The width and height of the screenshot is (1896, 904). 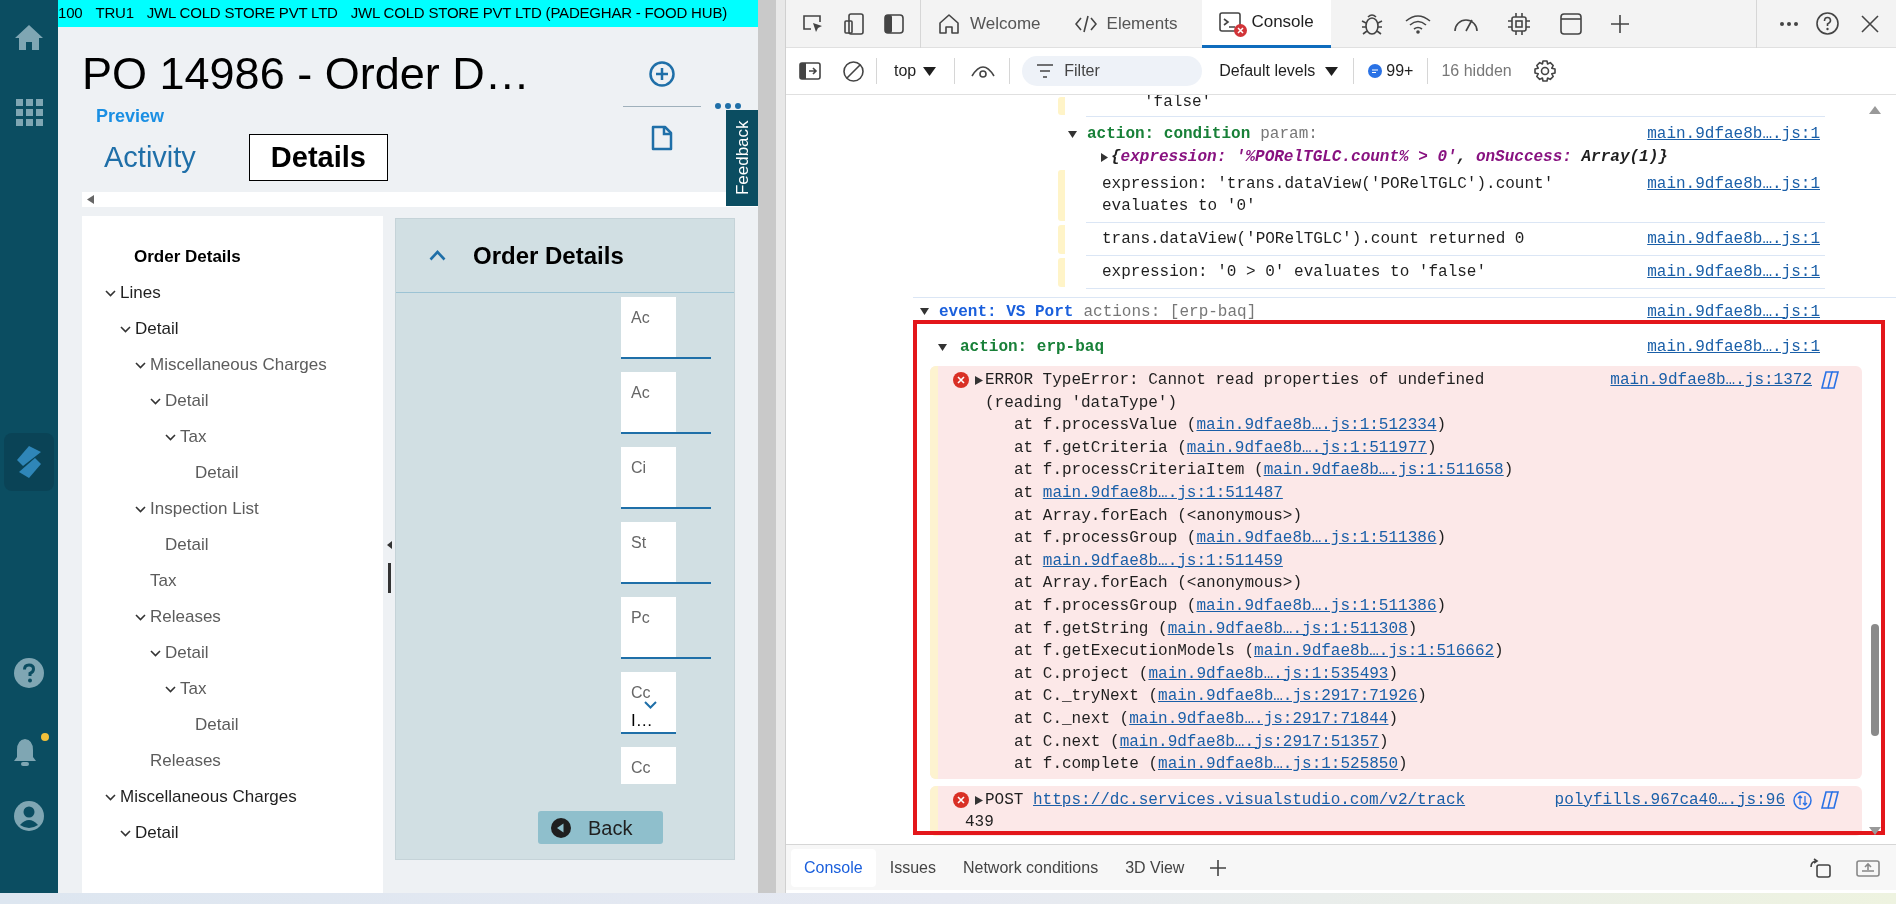 I want to click on close-icon, so click(x=1870, y=23).